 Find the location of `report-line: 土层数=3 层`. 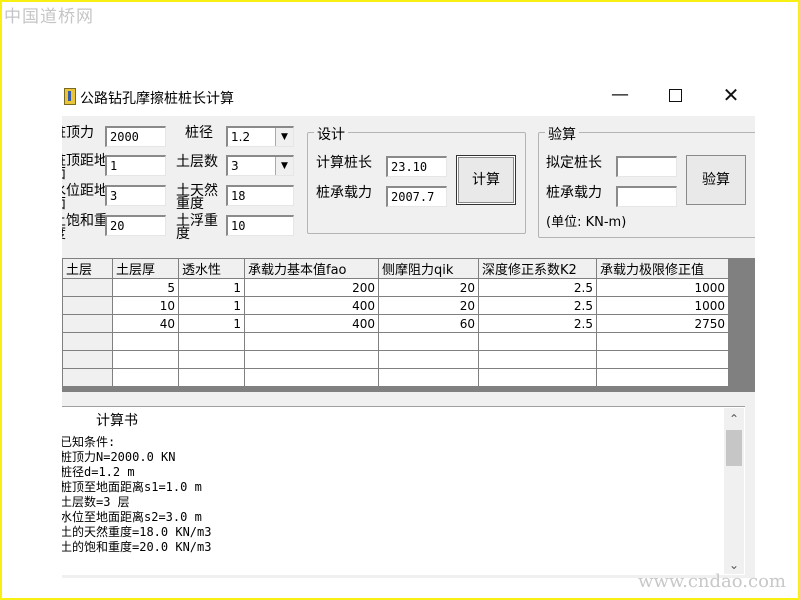

report-line: 土层数=3 层 is located at coordinates (96, 502).